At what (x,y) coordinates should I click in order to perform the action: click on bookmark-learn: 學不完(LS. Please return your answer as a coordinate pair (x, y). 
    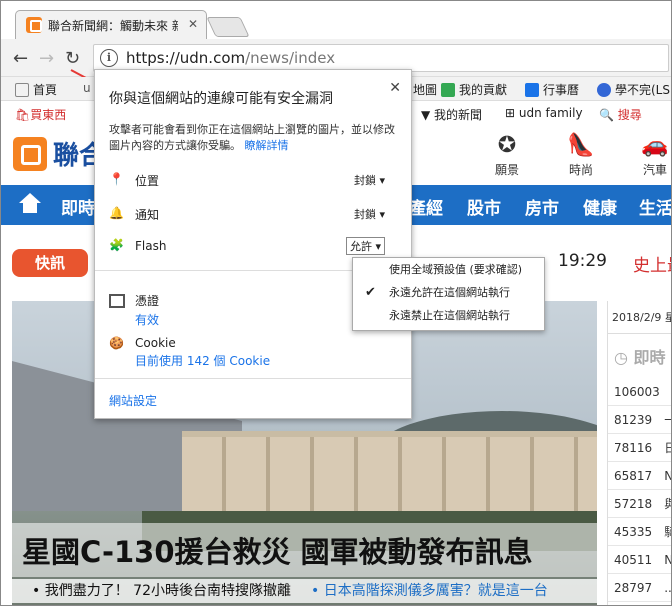
    Looking at the image, I should click on (633, 89).